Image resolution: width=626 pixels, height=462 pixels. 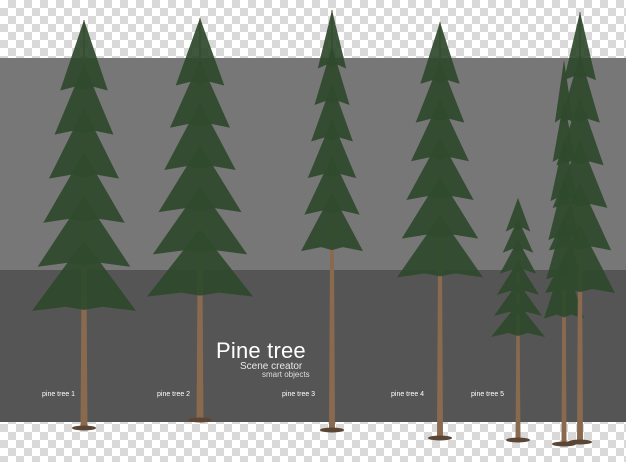 What do you see at coordinates (59, 394) in the screenshot?
I see `tree-label-1: pine tree 1` at bounding box center [59, 394].